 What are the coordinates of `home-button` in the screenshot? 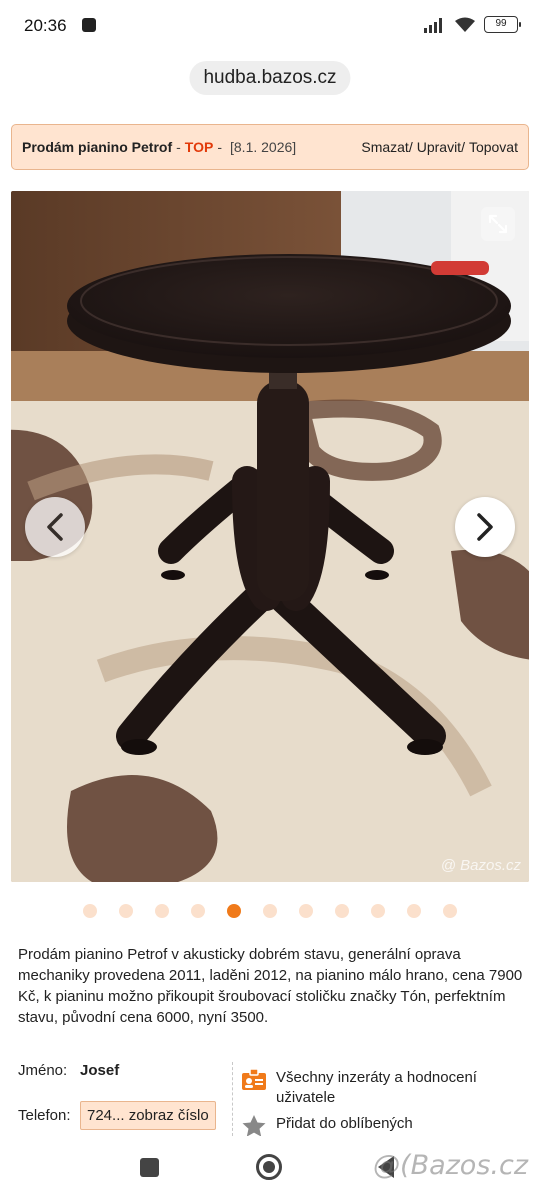 It's located at (269, 1167).